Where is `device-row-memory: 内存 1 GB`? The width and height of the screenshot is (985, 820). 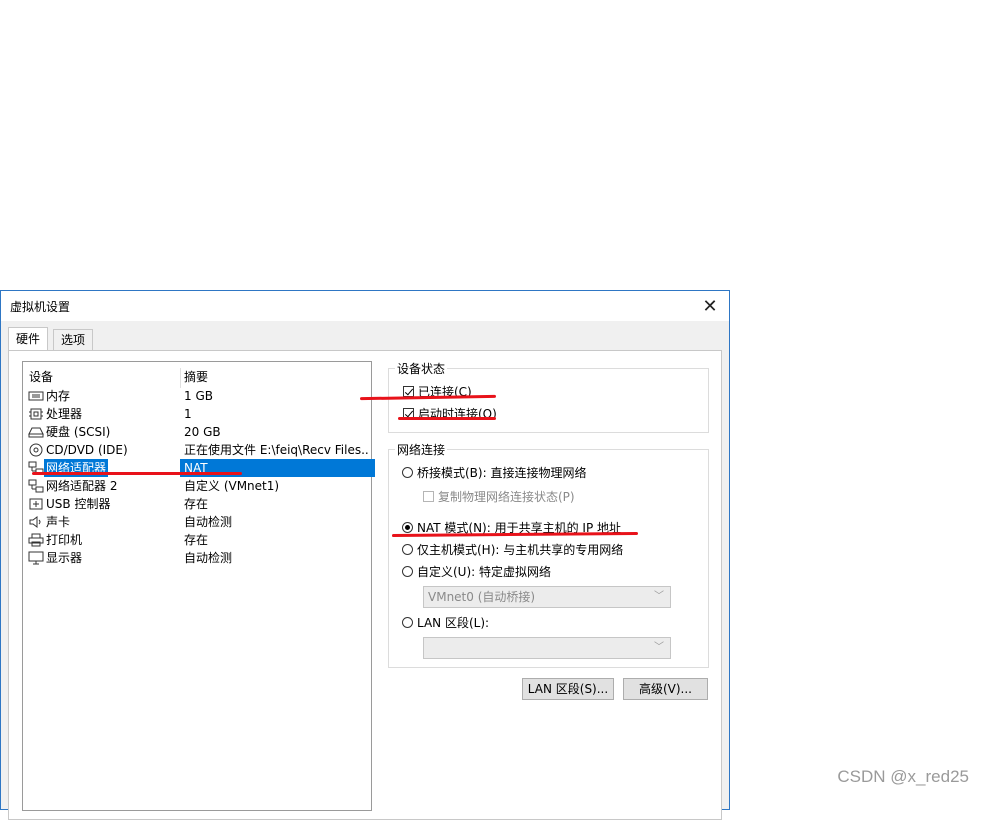
device-row-memory: 内存 1 GB is located at coordinates (198, 396).